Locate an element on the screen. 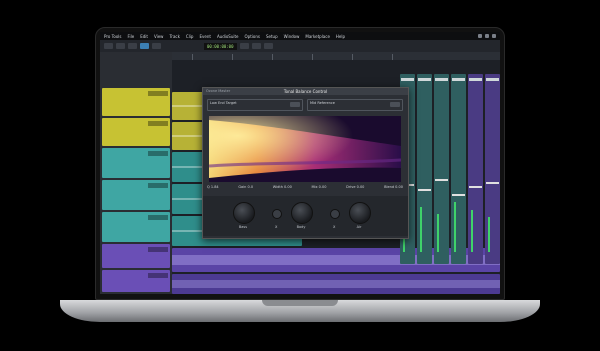 This screenshot has height=351, width=600. search-icon is located at coordinates (494, 36).